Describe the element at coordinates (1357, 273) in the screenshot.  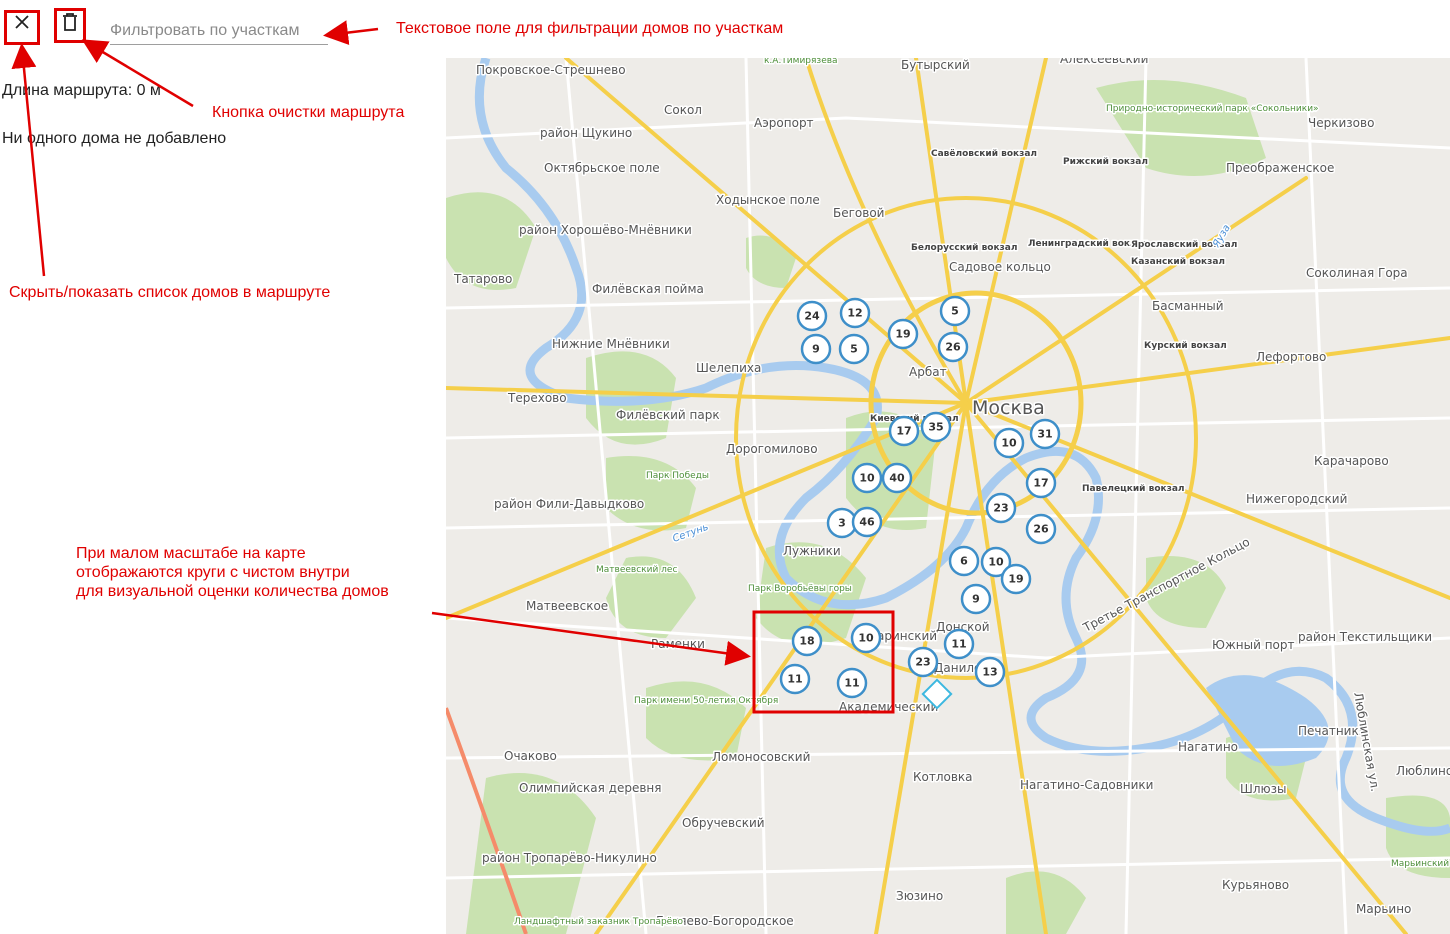
I see `place-label: Соколиная Гора` at that location.